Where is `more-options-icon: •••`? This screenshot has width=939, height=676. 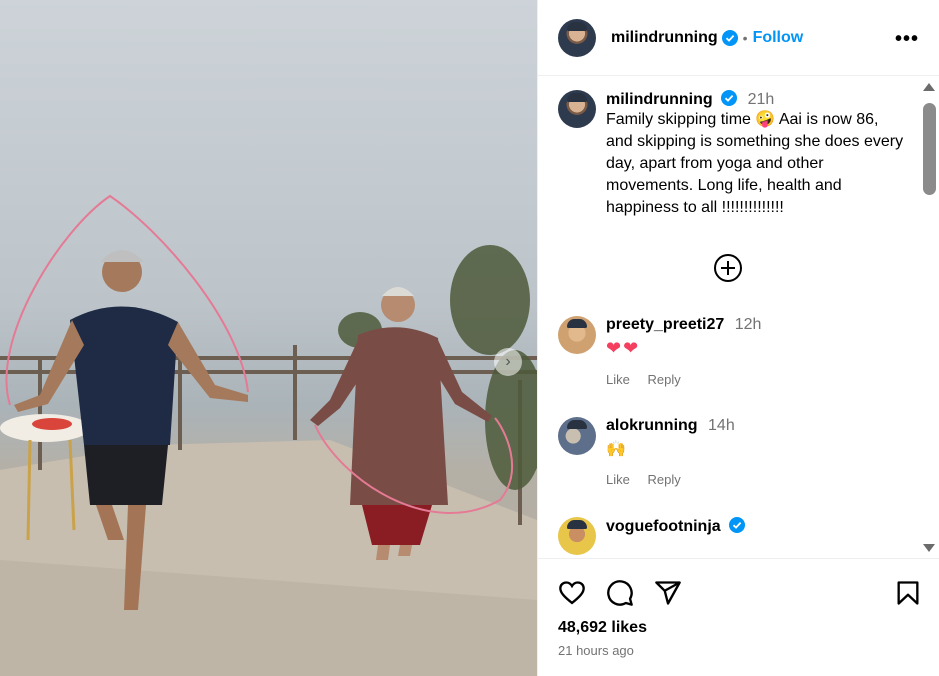 more-options-icon: ••• is located at coordinates (907, 39).